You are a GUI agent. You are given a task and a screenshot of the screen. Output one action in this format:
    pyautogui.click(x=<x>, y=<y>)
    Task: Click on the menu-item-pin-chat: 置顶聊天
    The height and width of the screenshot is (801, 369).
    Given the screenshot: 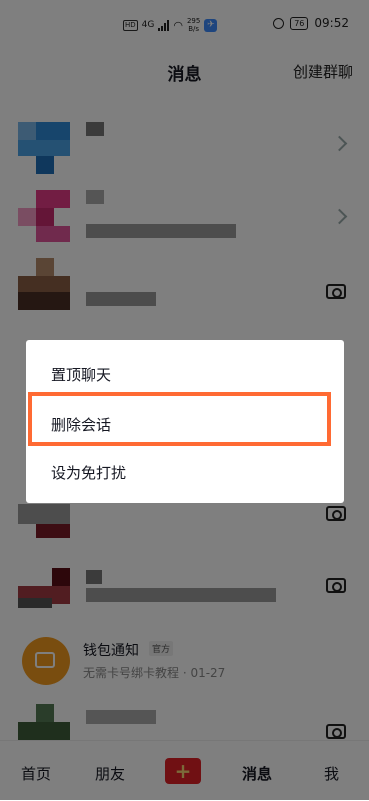 What is the action you would take?
    pyautogui.click(x=185, y=373)
    